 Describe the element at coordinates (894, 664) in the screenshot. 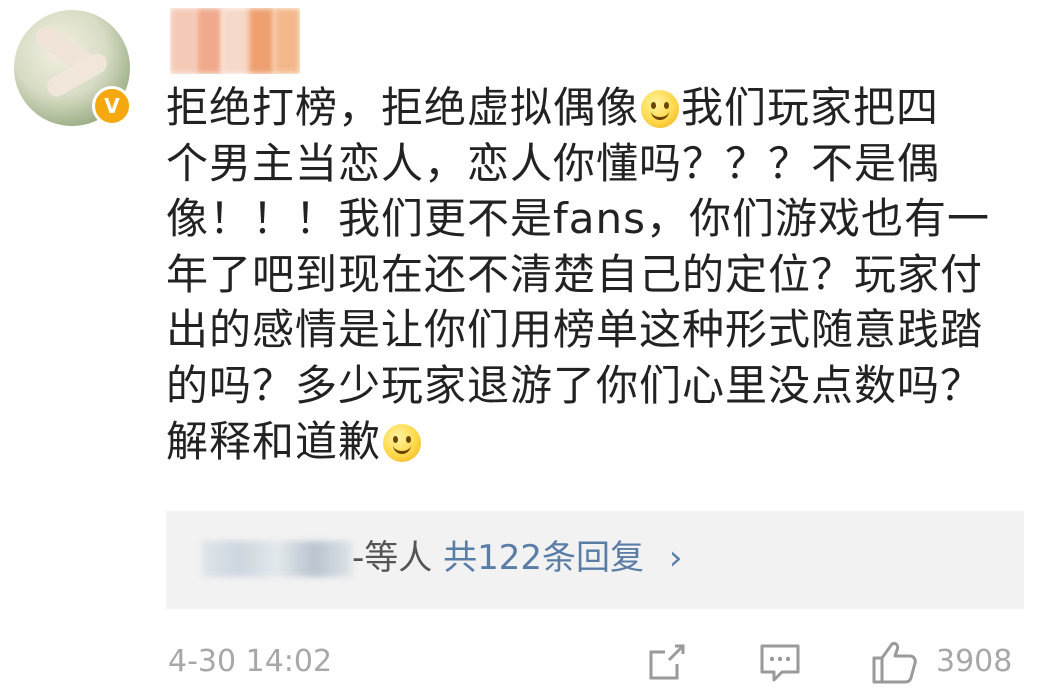

I see `like-icon` at that location.